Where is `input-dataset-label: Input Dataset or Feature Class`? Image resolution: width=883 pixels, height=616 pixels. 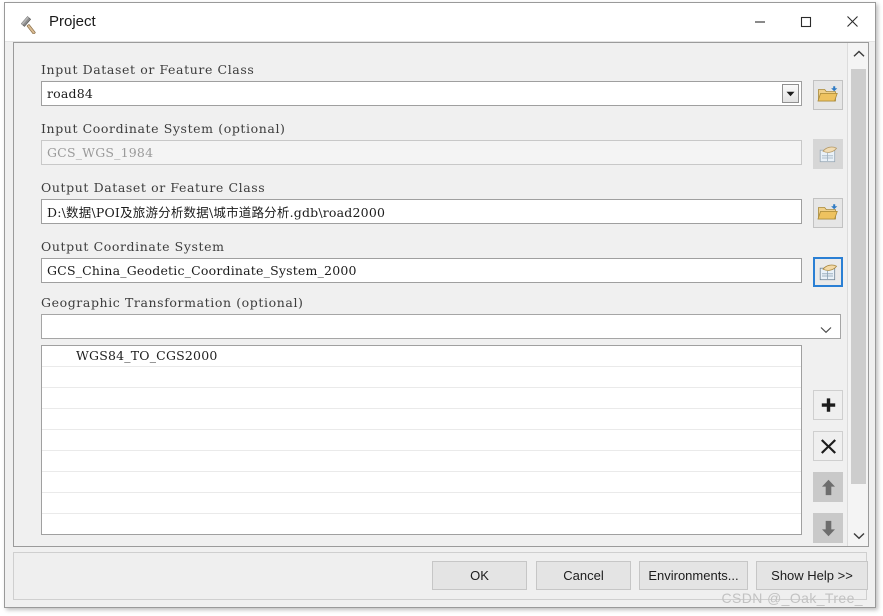
input-dataset-label: Input Dataset or Feature Class is located at coordinates (148, 69).